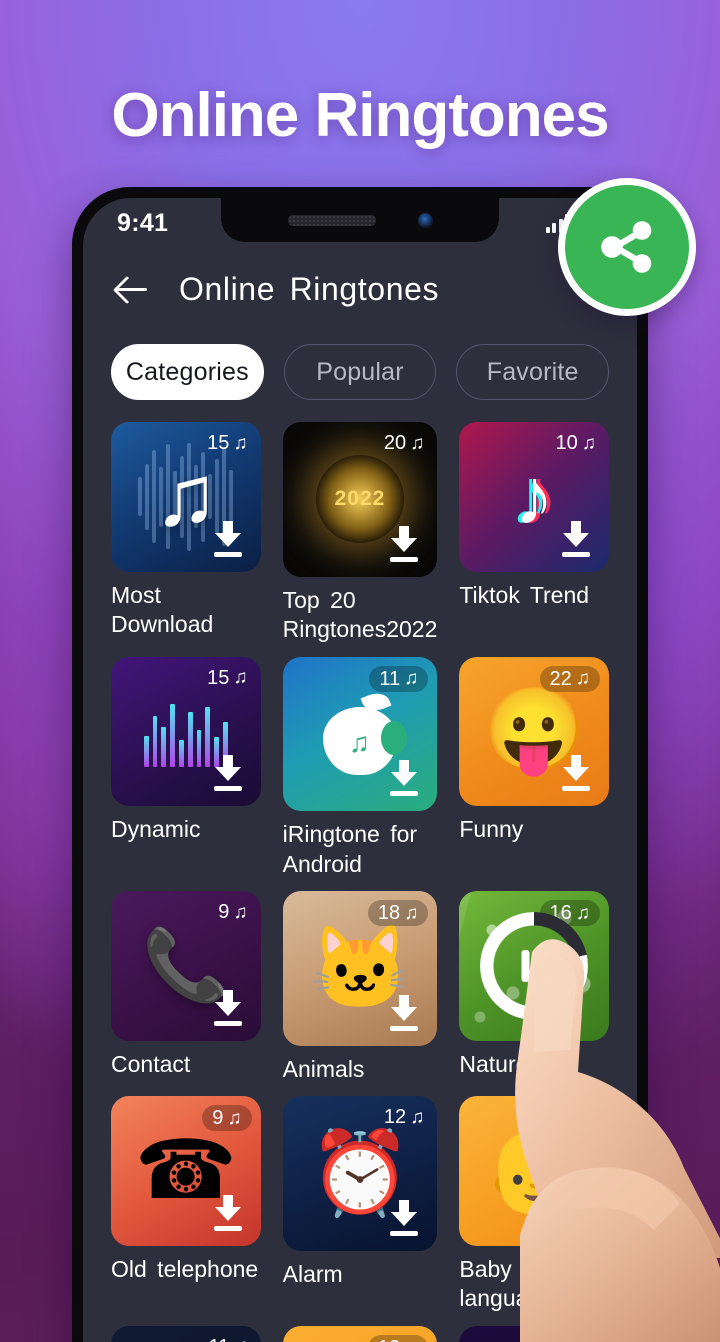  I want to click on grid-item: 11 ♫, so click(186, 1333).